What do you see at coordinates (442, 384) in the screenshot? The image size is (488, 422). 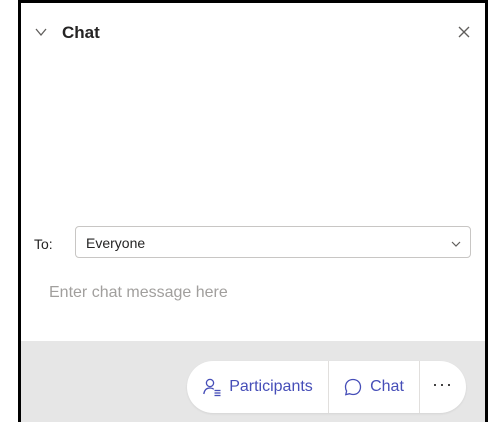 I see `more-icon: ···` at bounding box center [442, 384].